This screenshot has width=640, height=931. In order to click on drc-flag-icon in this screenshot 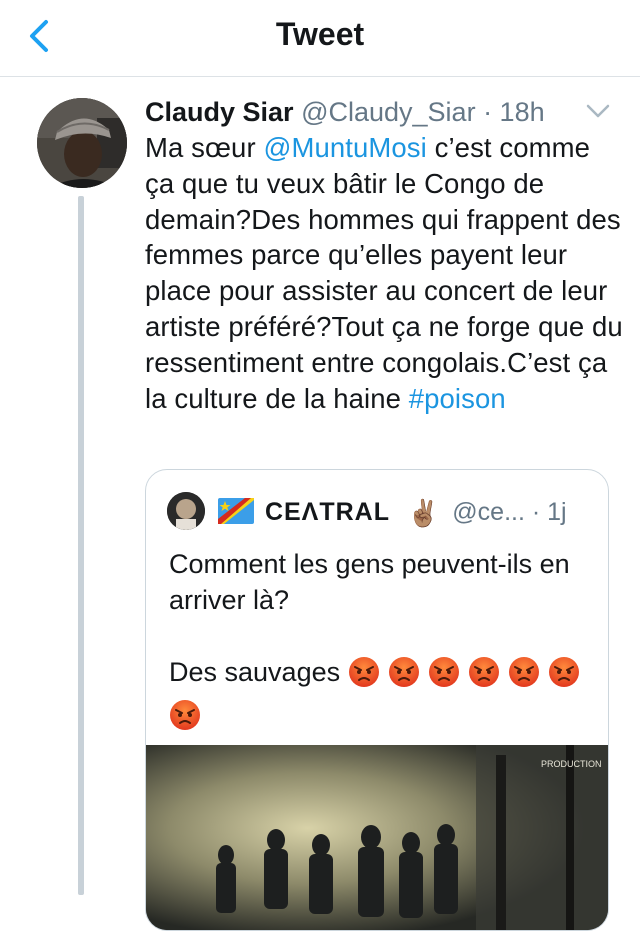, I will do `click(236, 511)`.